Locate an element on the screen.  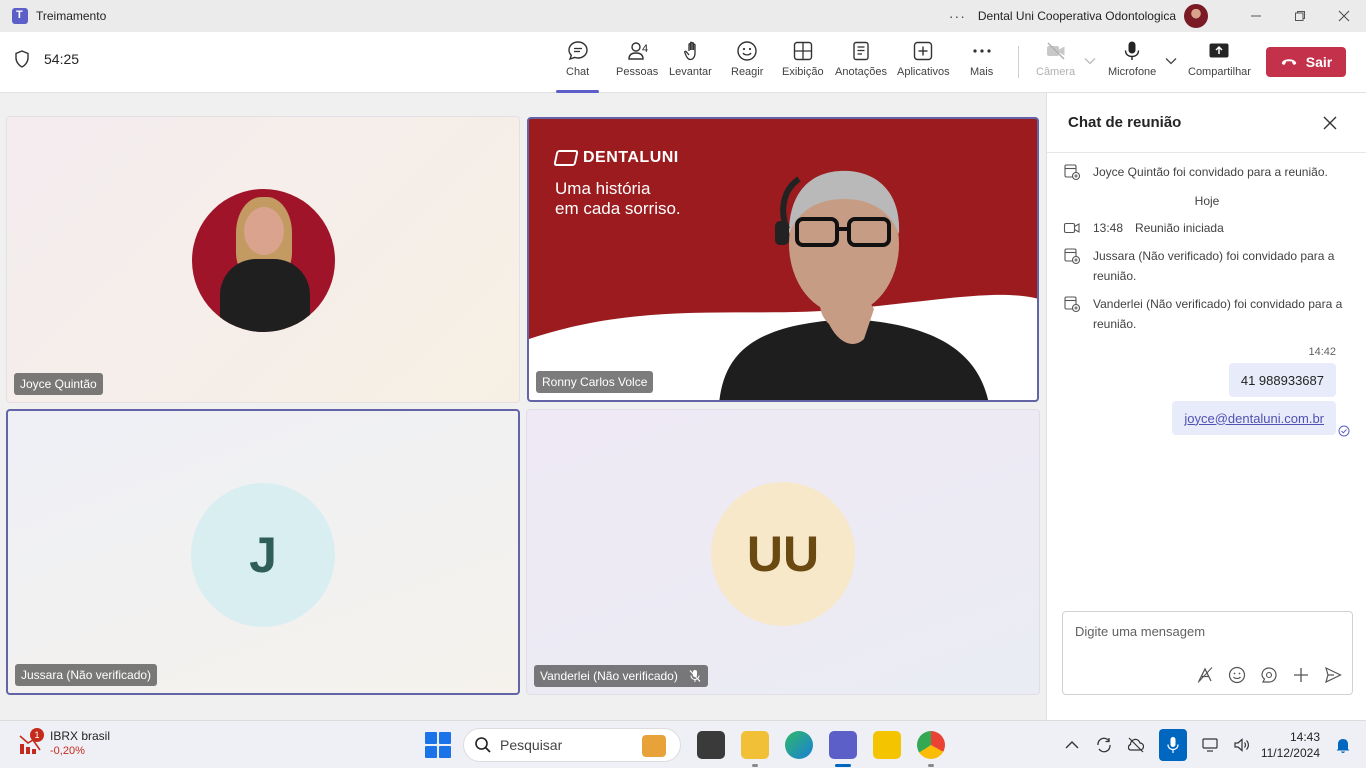
apps-label: Aplicativos is located at coordinates (923, 72).